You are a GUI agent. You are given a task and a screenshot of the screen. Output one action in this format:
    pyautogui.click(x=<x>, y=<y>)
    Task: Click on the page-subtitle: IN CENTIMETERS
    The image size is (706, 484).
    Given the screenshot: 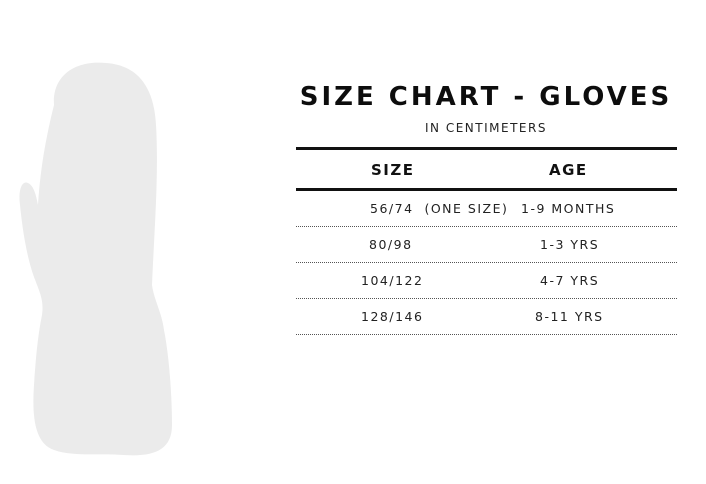 What is the action you would take?
    pyautogui.click(x=486, y=128)
    